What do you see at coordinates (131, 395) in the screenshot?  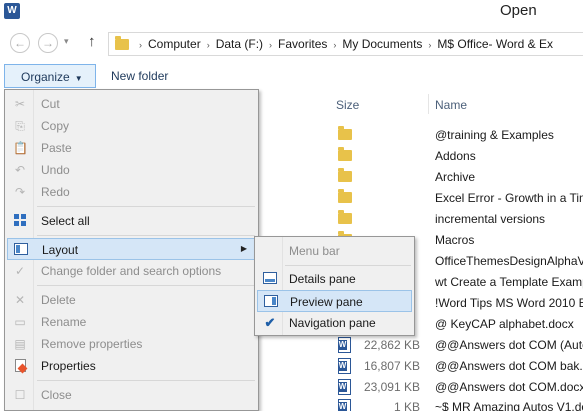 I see `menu-item-close: ☐ Close` at bounding box center [131, 395].